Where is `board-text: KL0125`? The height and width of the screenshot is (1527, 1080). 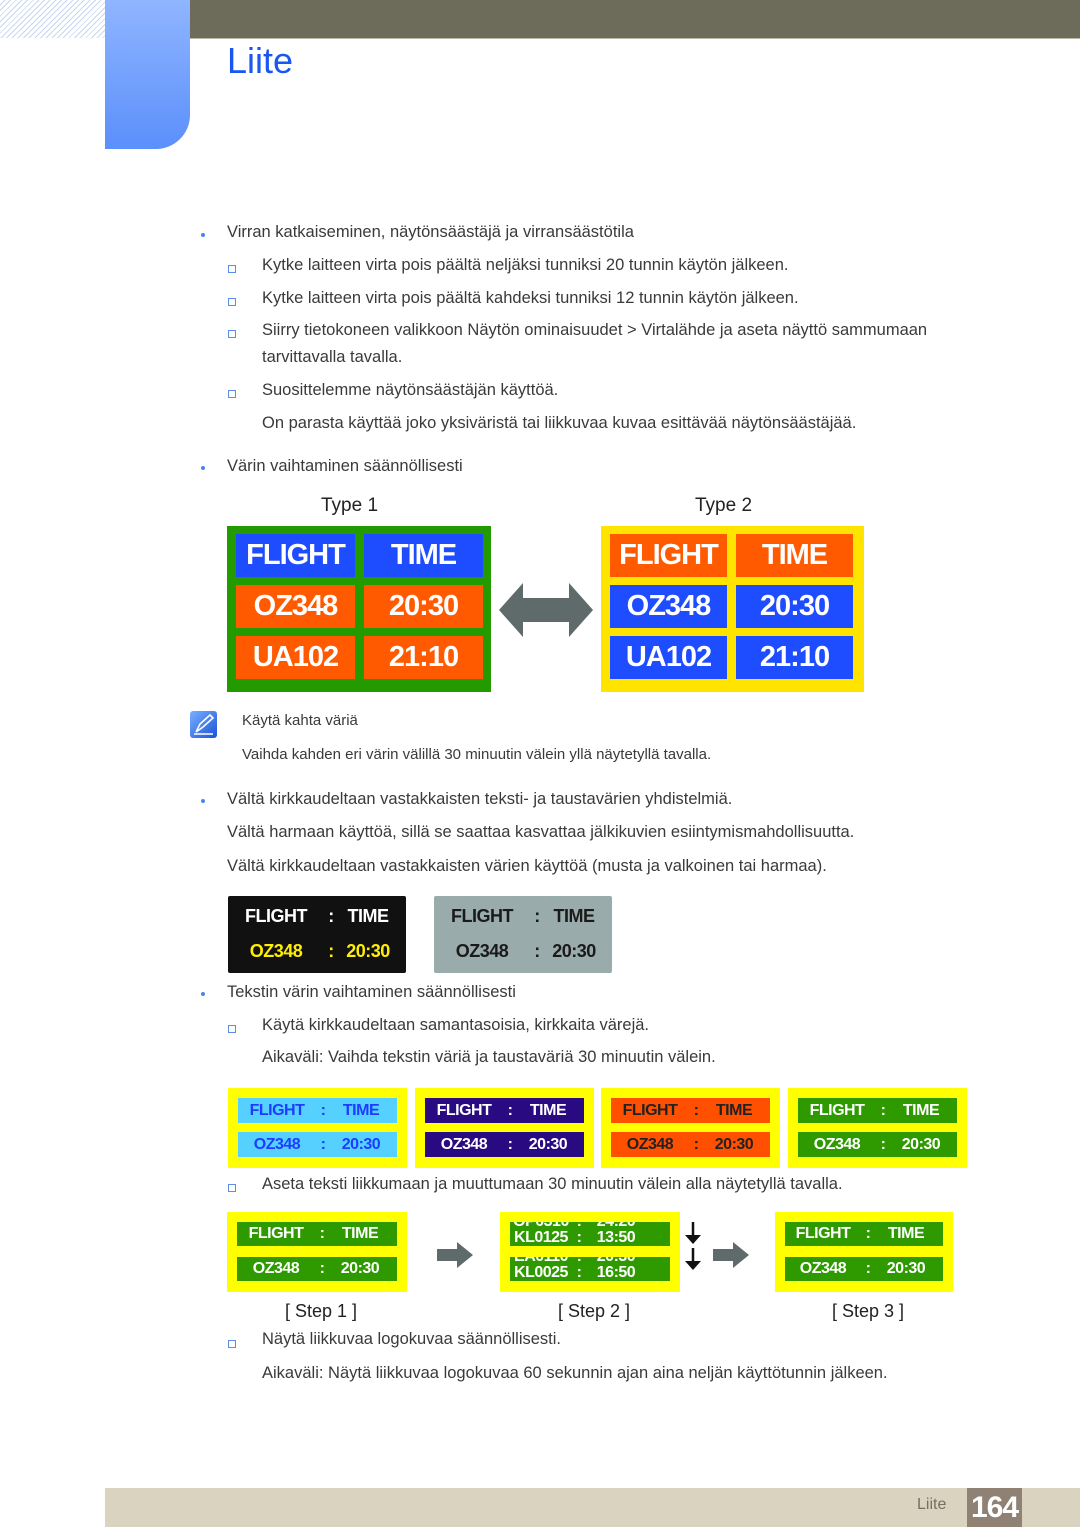 board-text: KL0125 is located at coordinates (541, 1237).